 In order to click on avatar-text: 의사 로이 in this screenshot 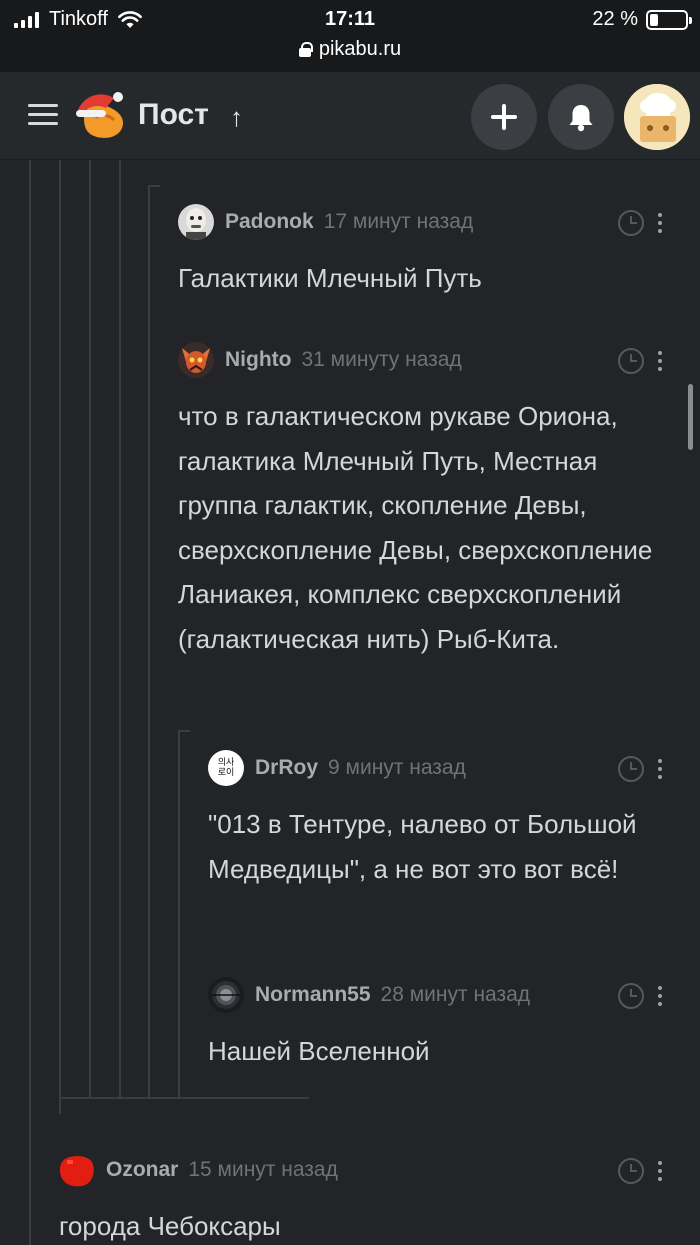, I will do `click(226, 768)`.